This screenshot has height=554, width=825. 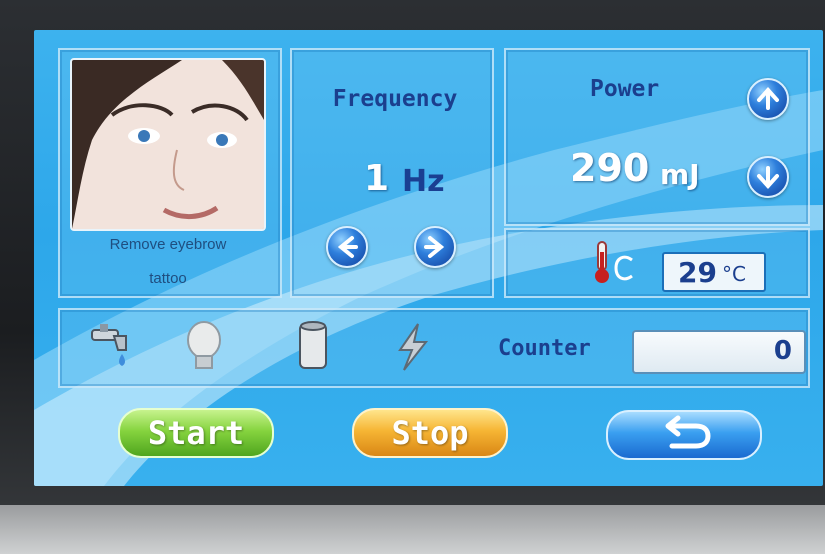 What do you see at coordinates (430, 433) in the screenshot?
I see `stop-button: Stop` at bounding box center [430, 433].